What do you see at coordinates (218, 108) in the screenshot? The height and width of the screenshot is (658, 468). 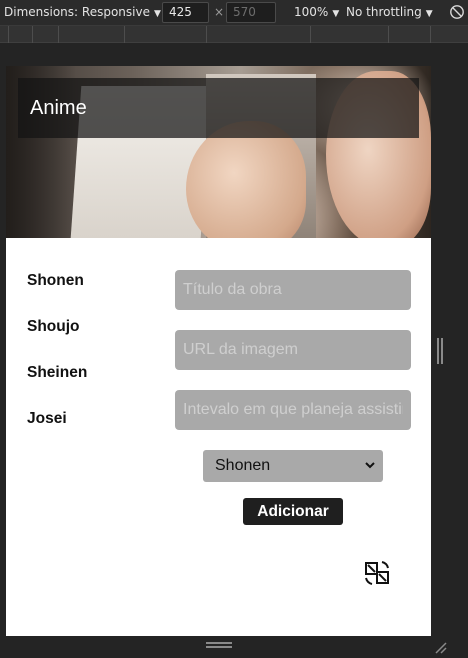 I see `header-title-box: Anime` at bounding box center [218, 108].